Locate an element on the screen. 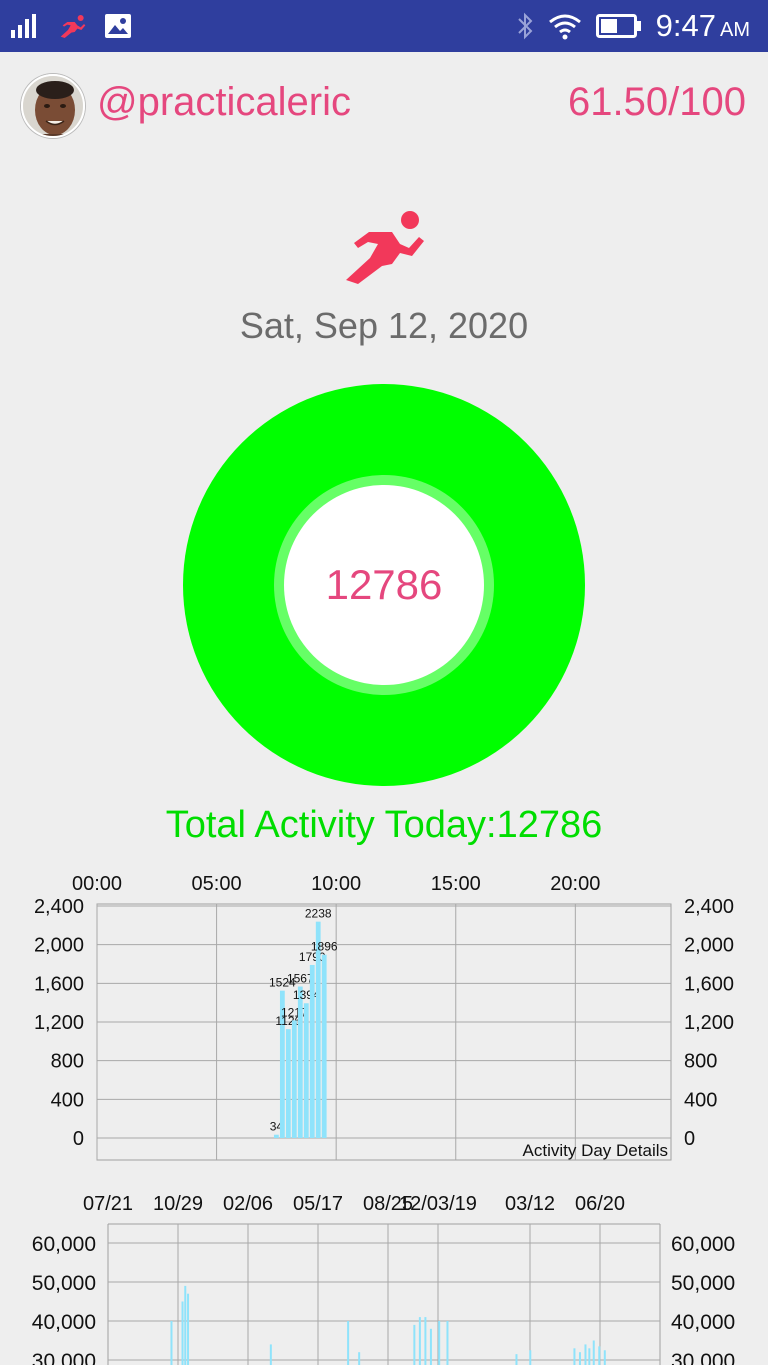 Image resolution: width=768 pixels, height=1365 pixels. x-tick: 02/06 is located at coordinates (248, 1204).